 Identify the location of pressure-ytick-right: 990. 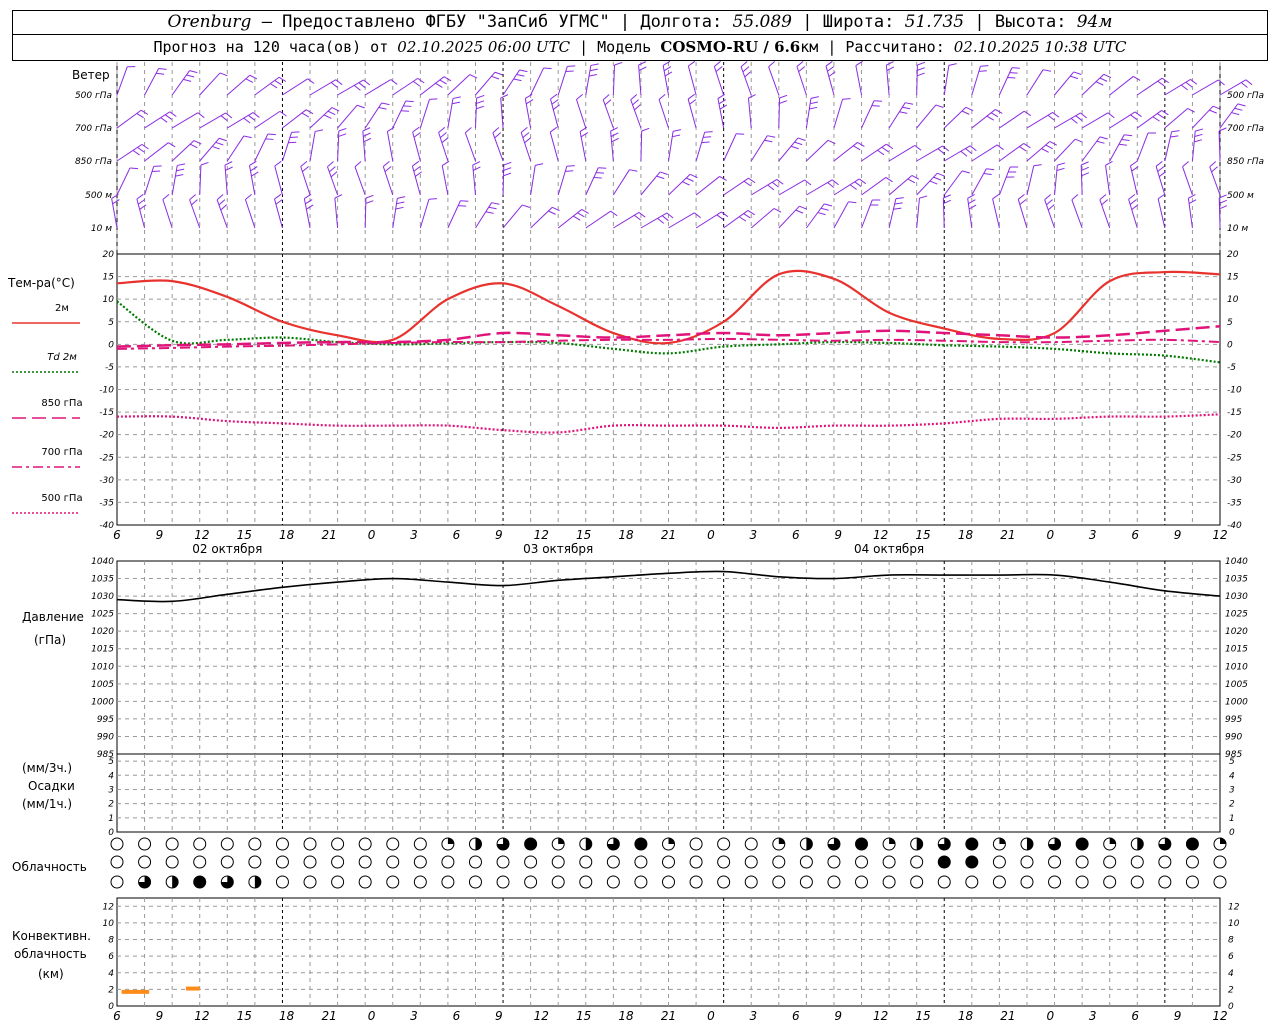
(1233, 737).